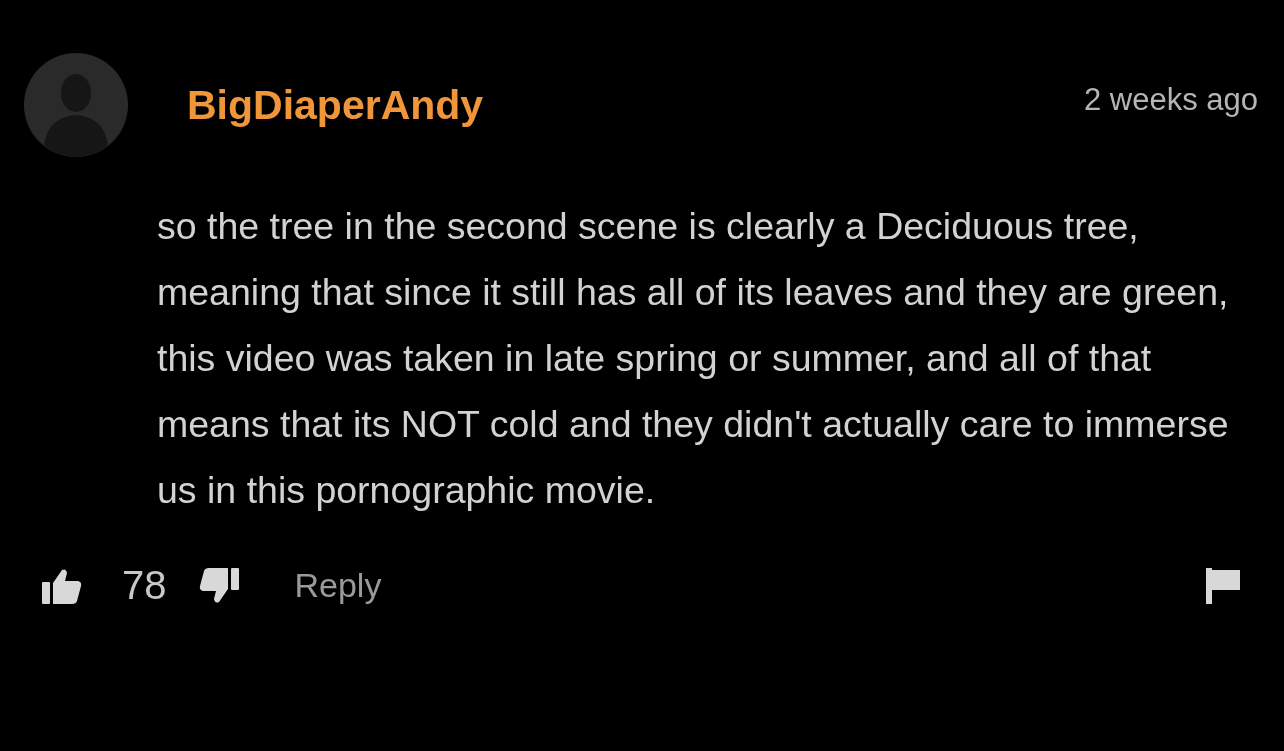 The width and height of the screenshot is (1284, 751). What do you see at coordinates (1170, 100) in the screenshot?
I see `comment-time: 2 weeks ago` at bounding box center [1170, 100].